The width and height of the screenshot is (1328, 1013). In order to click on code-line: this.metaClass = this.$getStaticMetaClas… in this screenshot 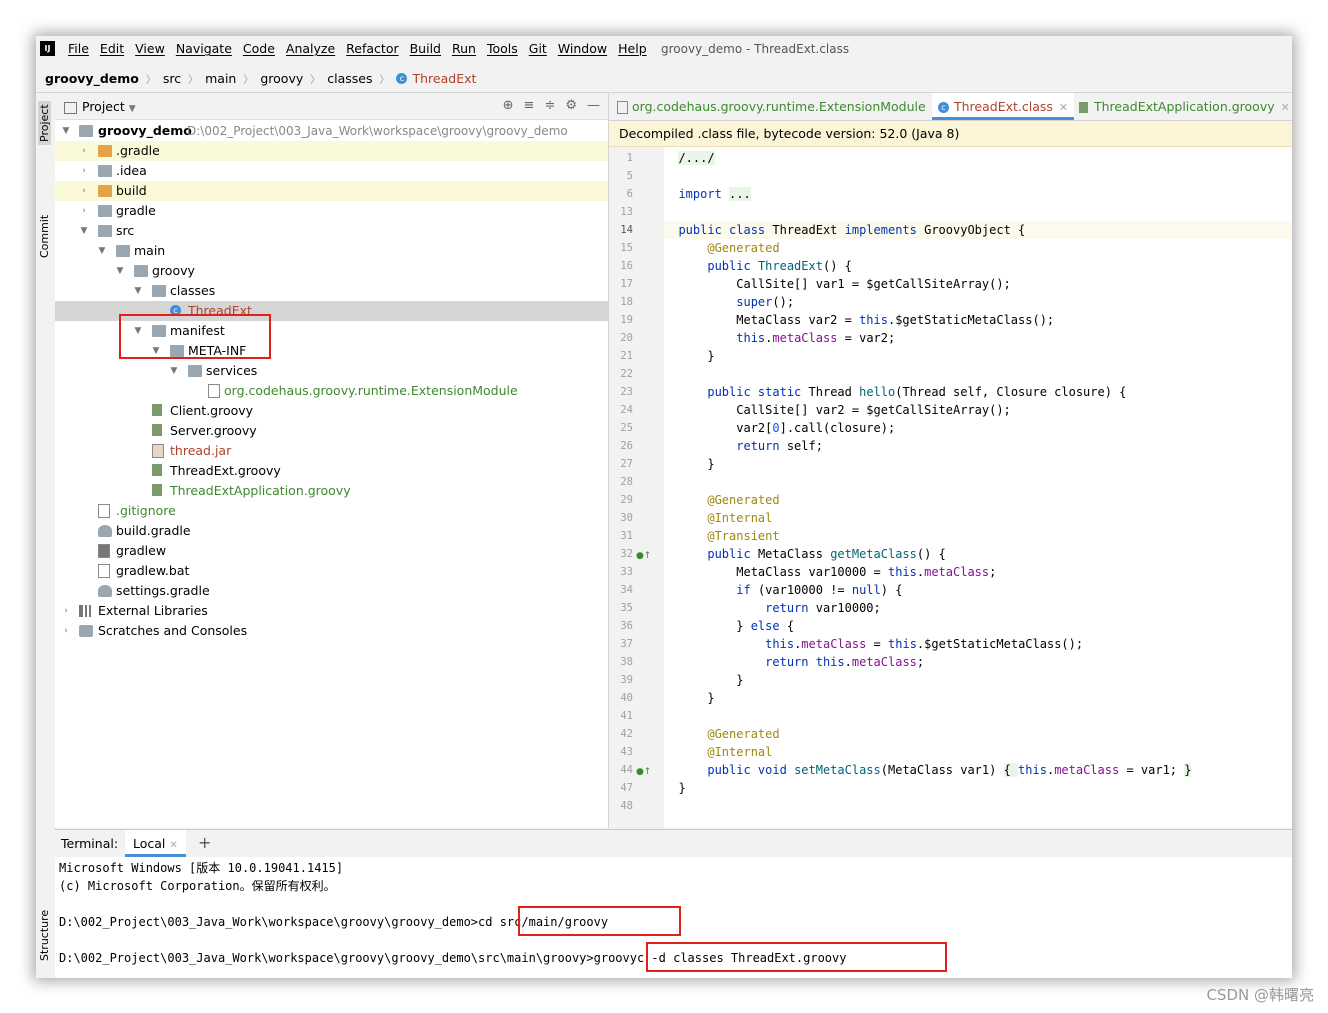, I will do `click(924, 644)`.